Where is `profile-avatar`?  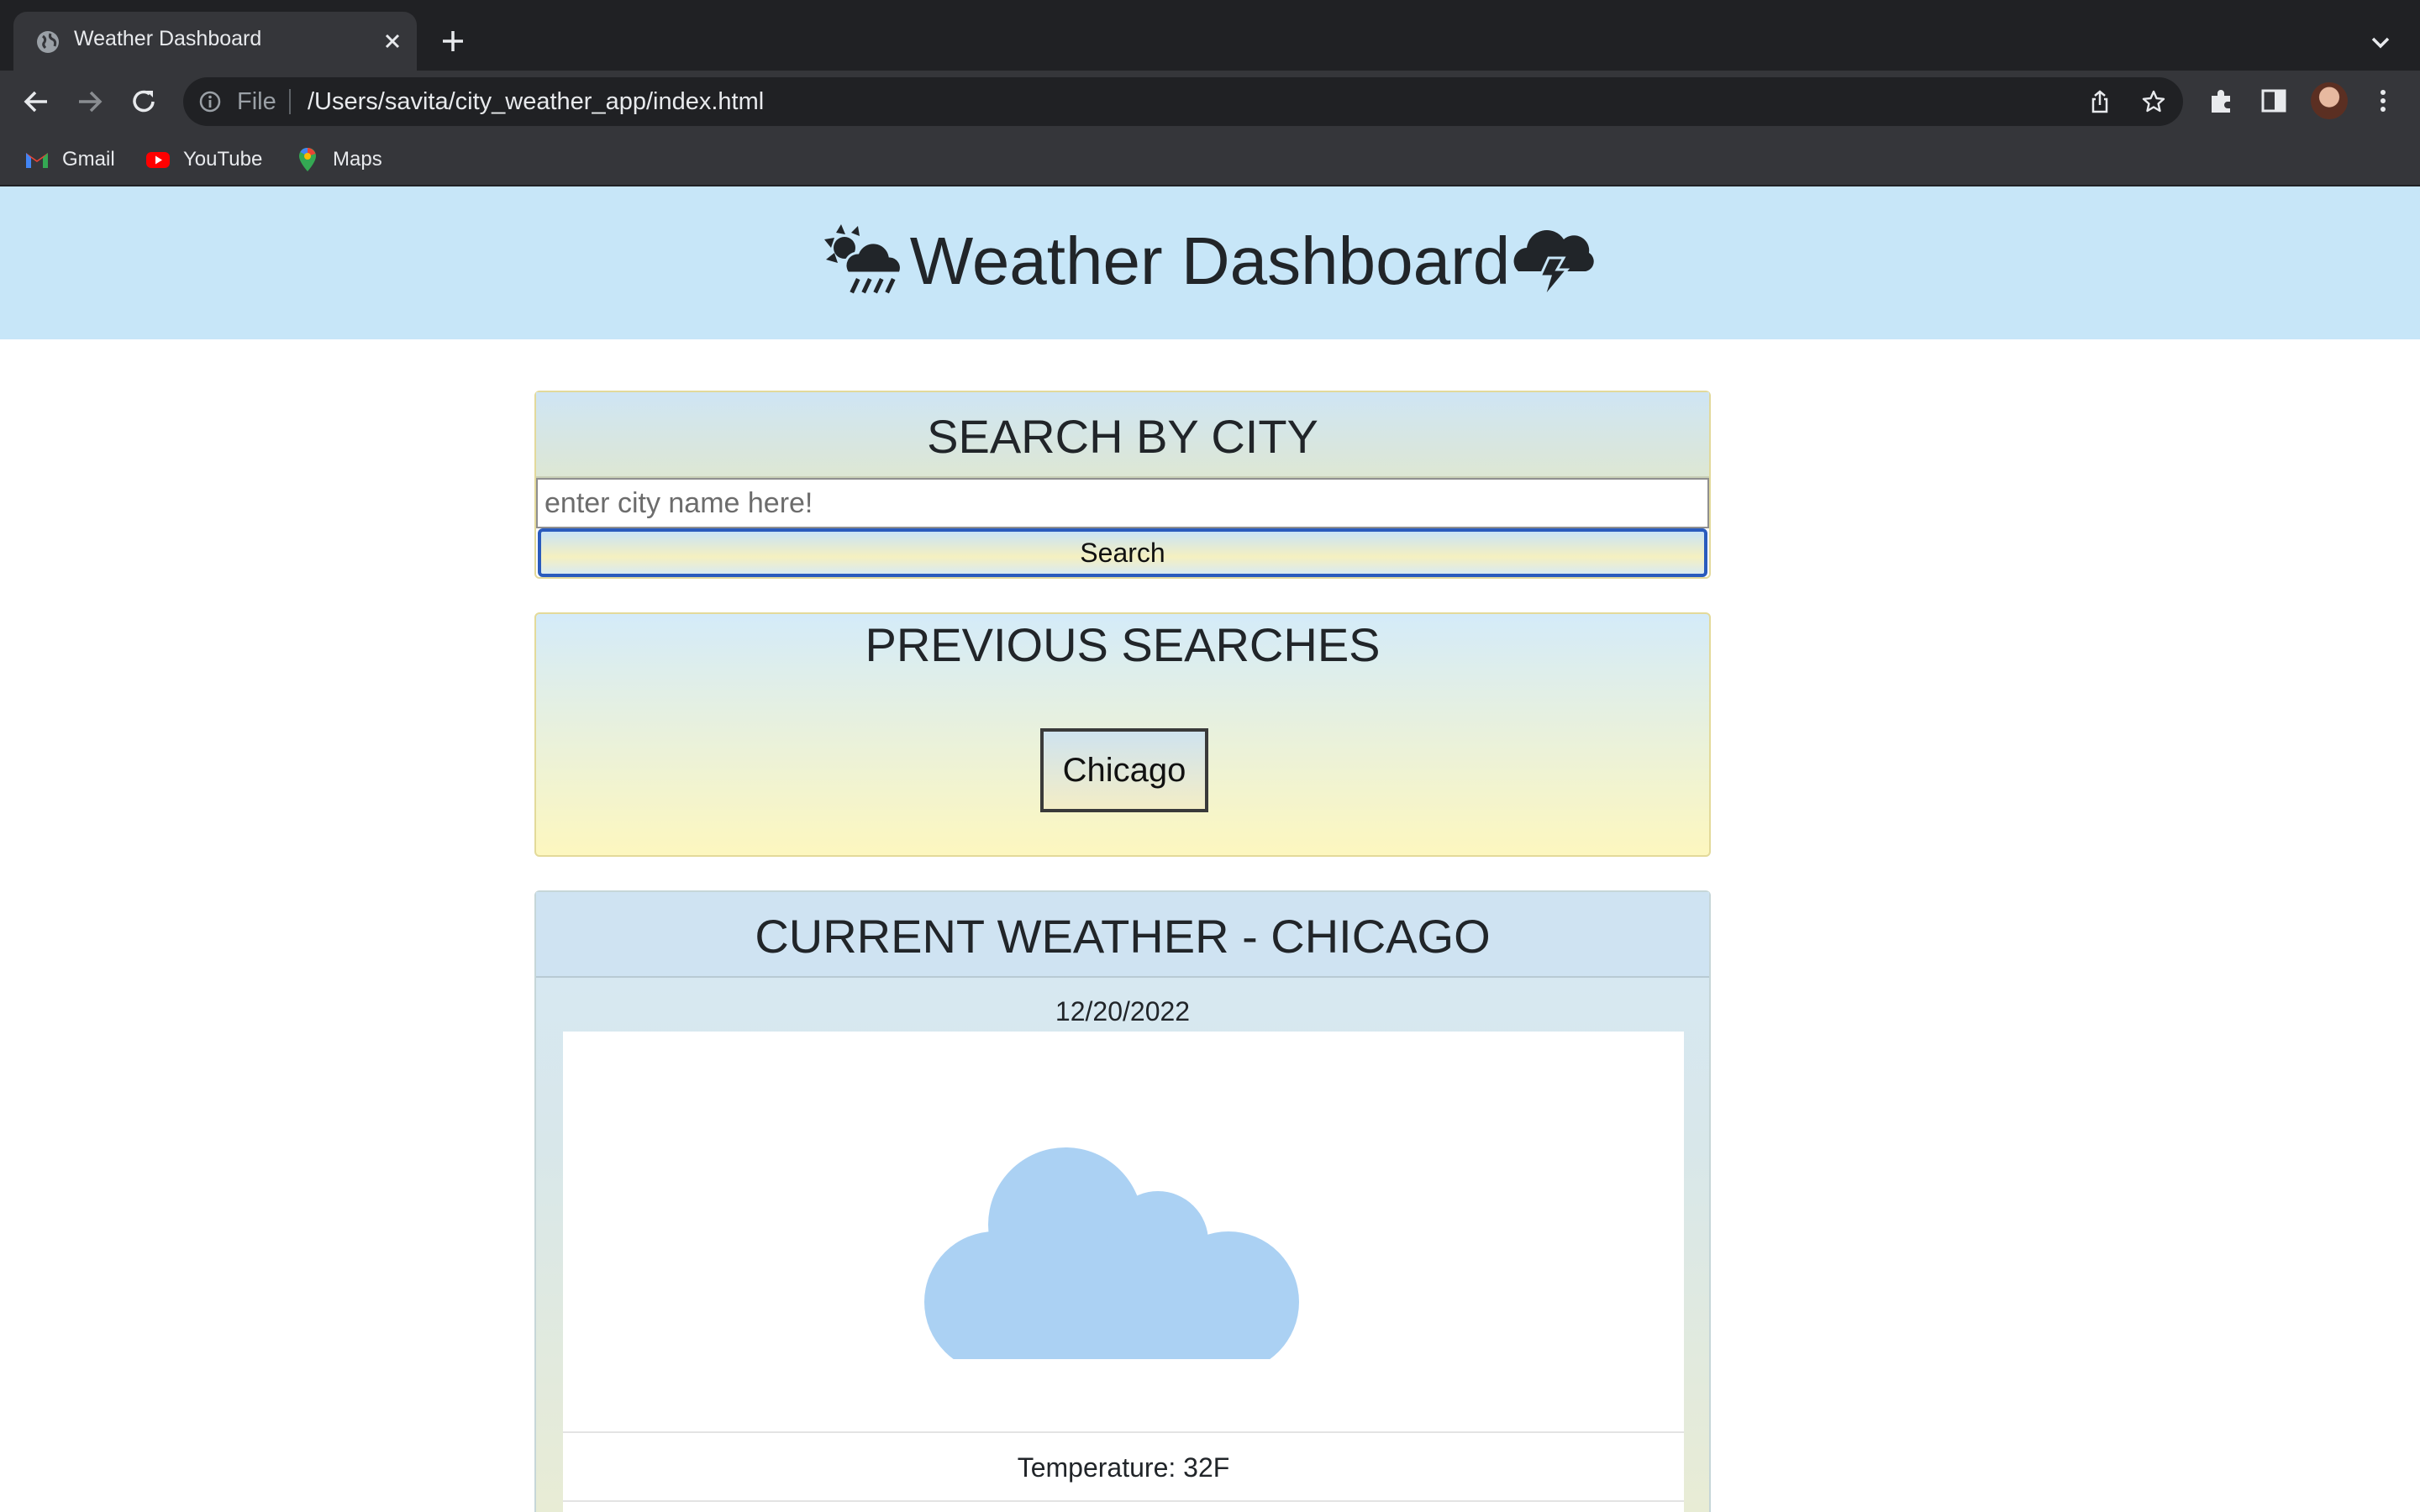 profile-avatar is located at coordinates (2329, 100).